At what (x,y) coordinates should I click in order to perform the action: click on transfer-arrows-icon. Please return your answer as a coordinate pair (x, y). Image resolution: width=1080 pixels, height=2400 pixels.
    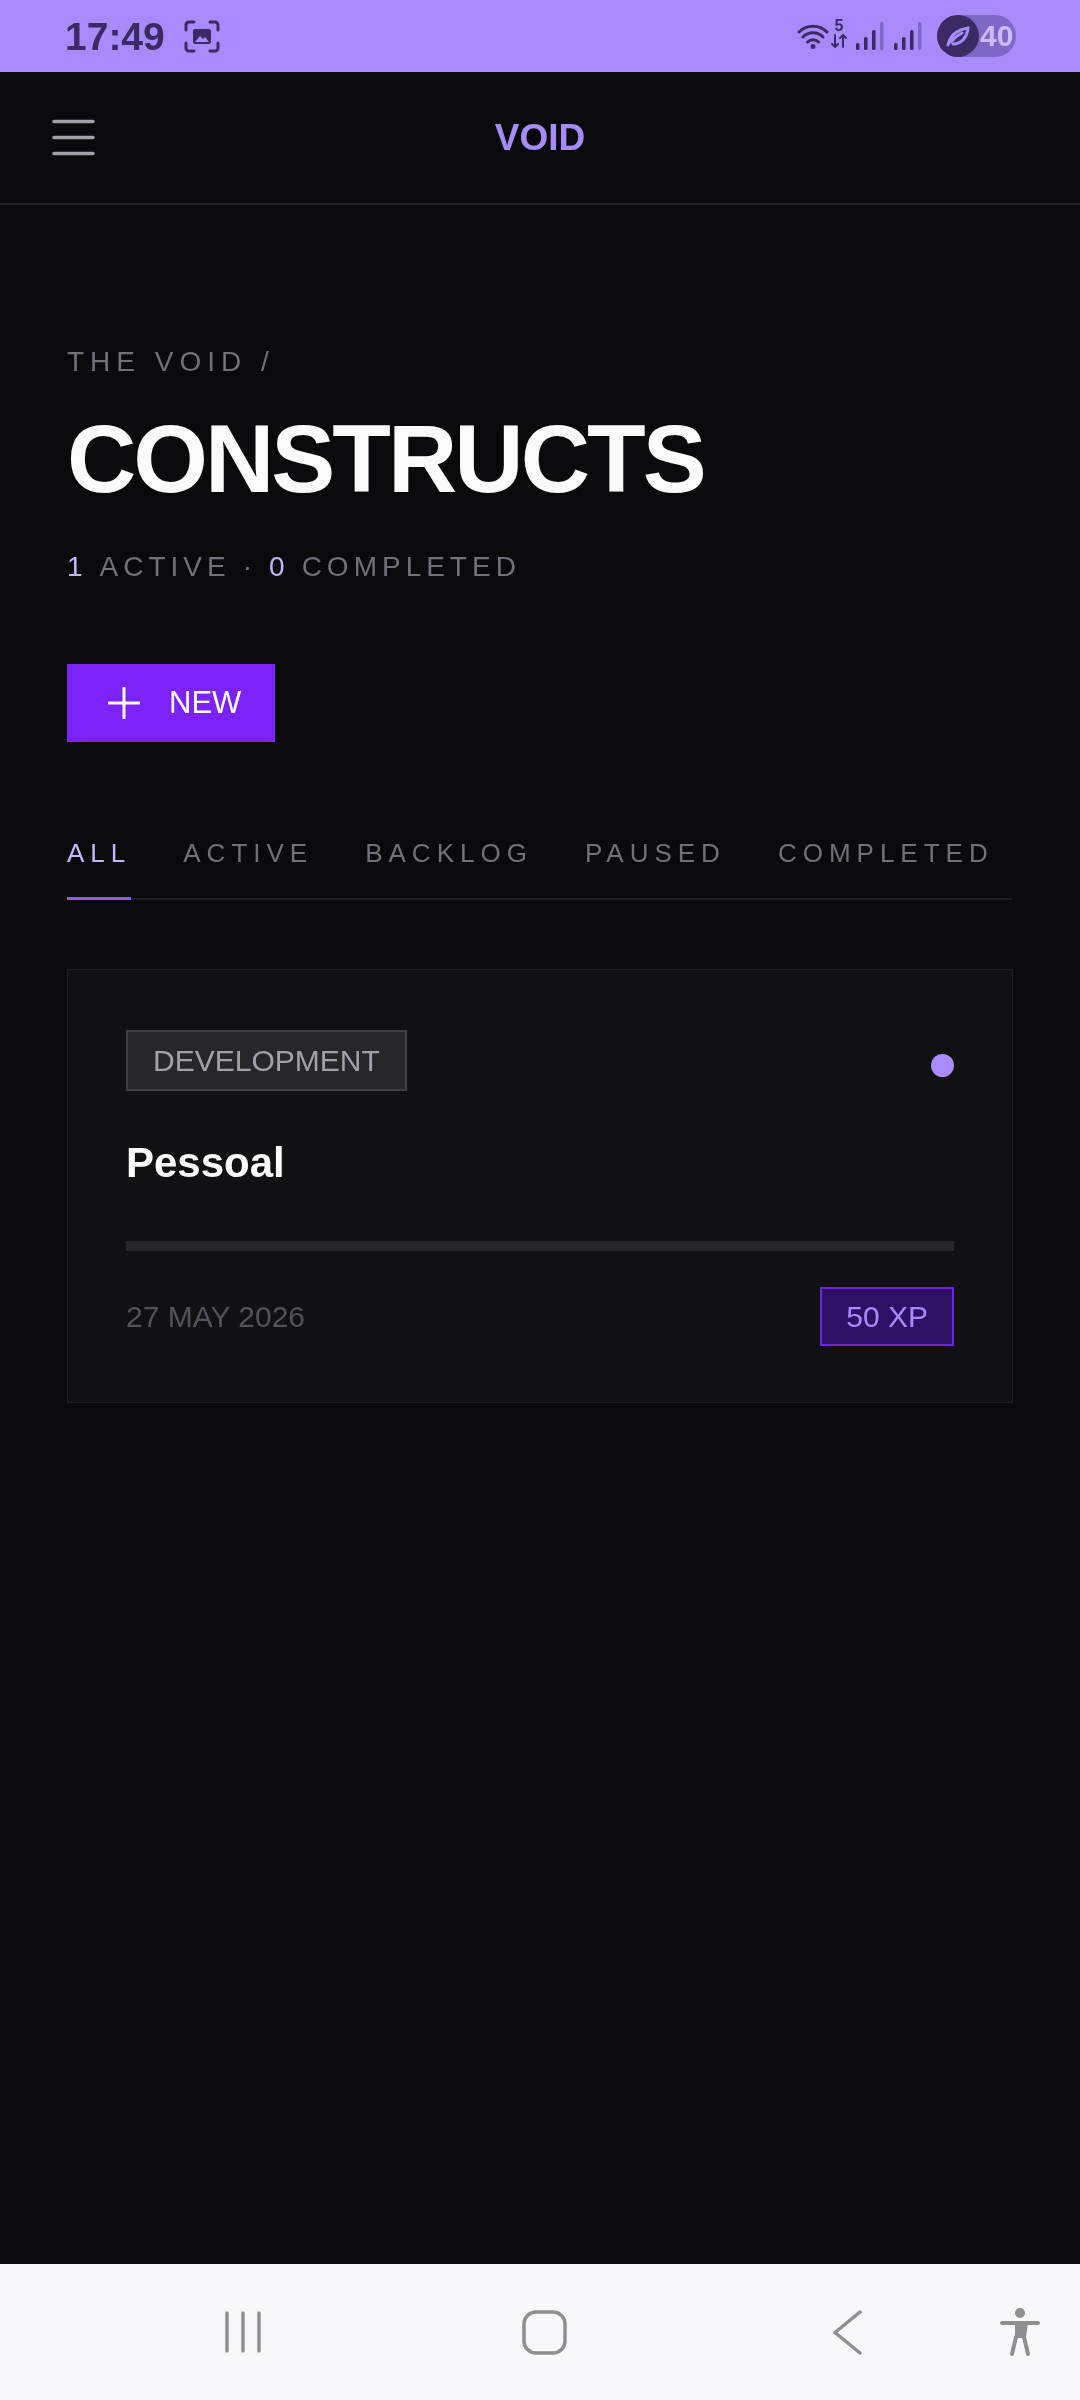
    Looking at the image, I should click on (839, 41).